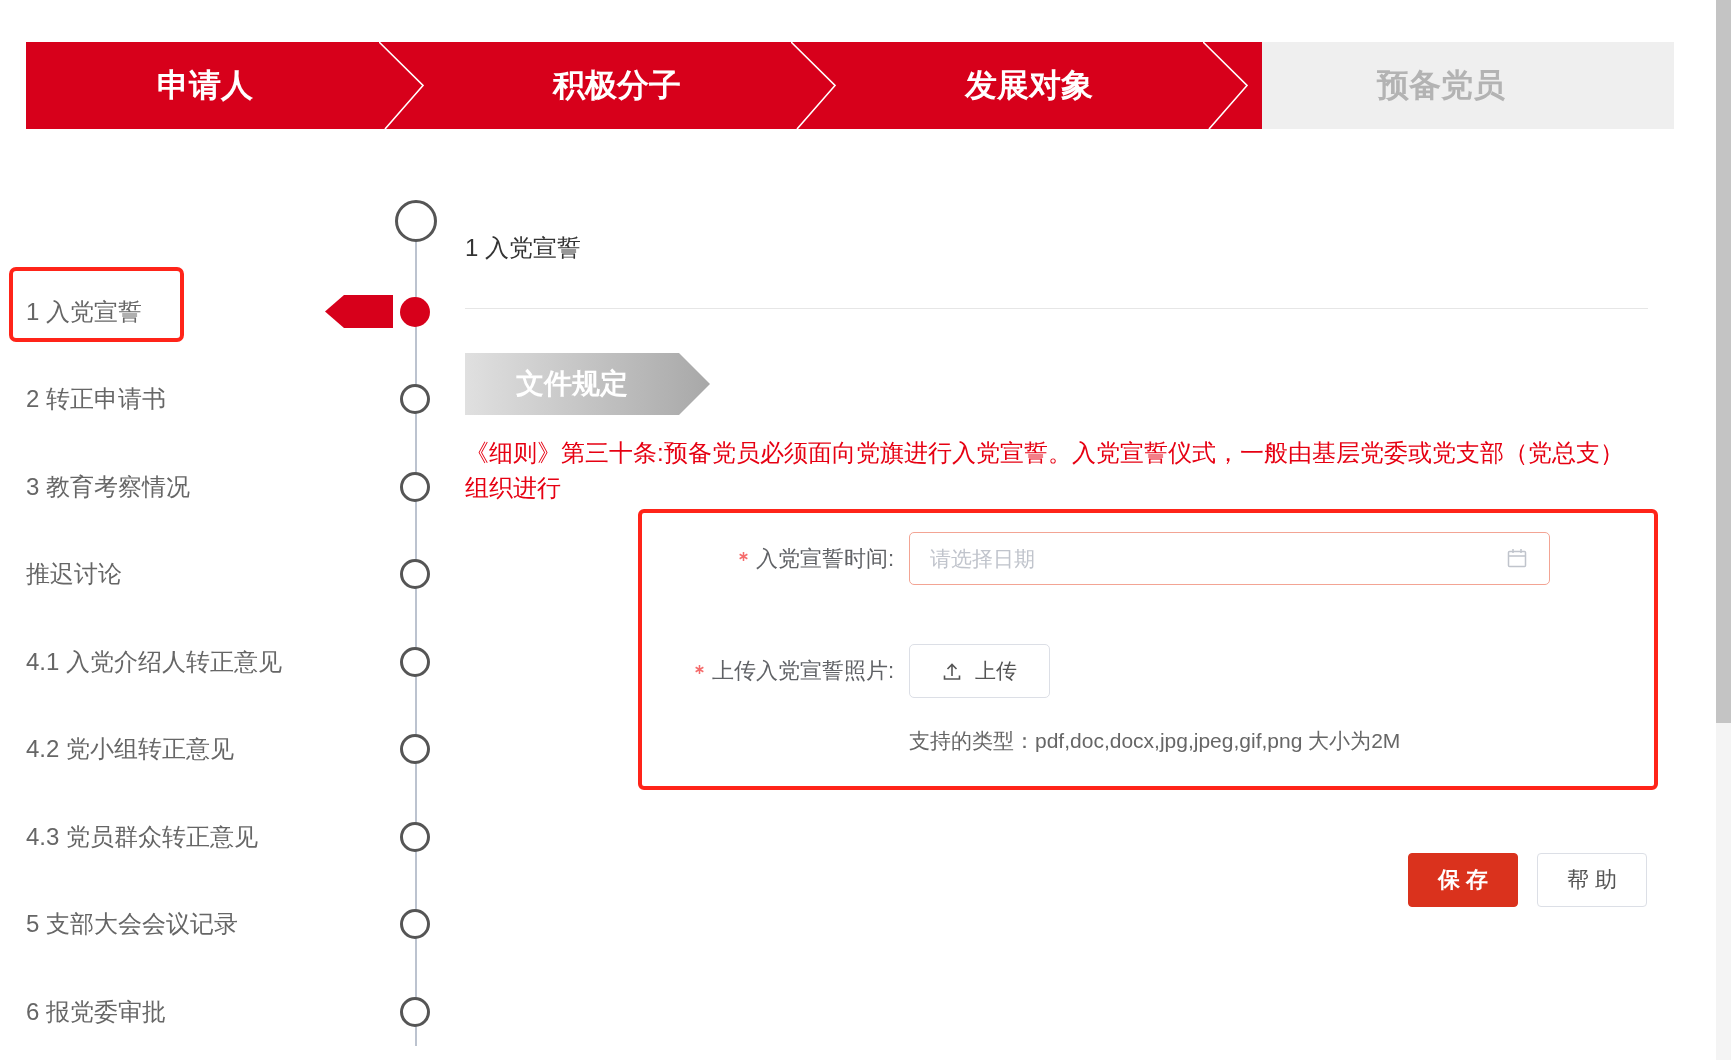 This screenshot has height=1060, width=1731. Describe the element at coordinates (205, 85) in the screenshot. I see `step-label: 申请人` at that location.